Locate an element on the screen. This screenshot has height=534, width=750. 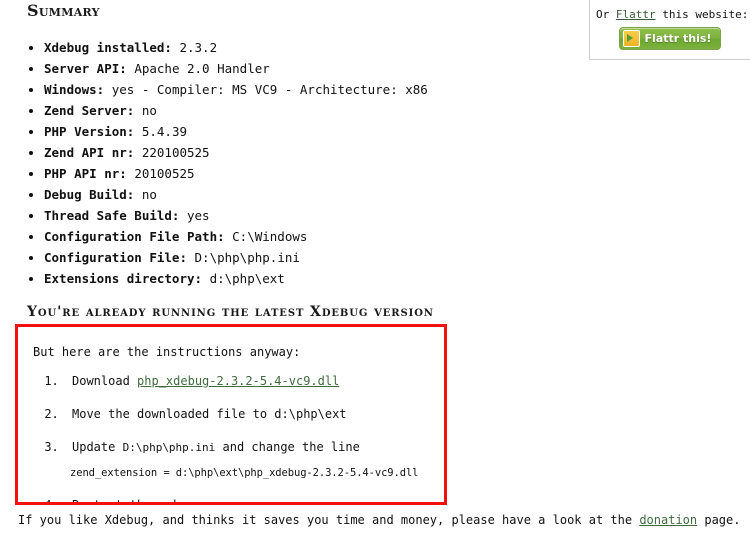
summary-item-value: d:\php\ext is located at coordinates (247, 278).